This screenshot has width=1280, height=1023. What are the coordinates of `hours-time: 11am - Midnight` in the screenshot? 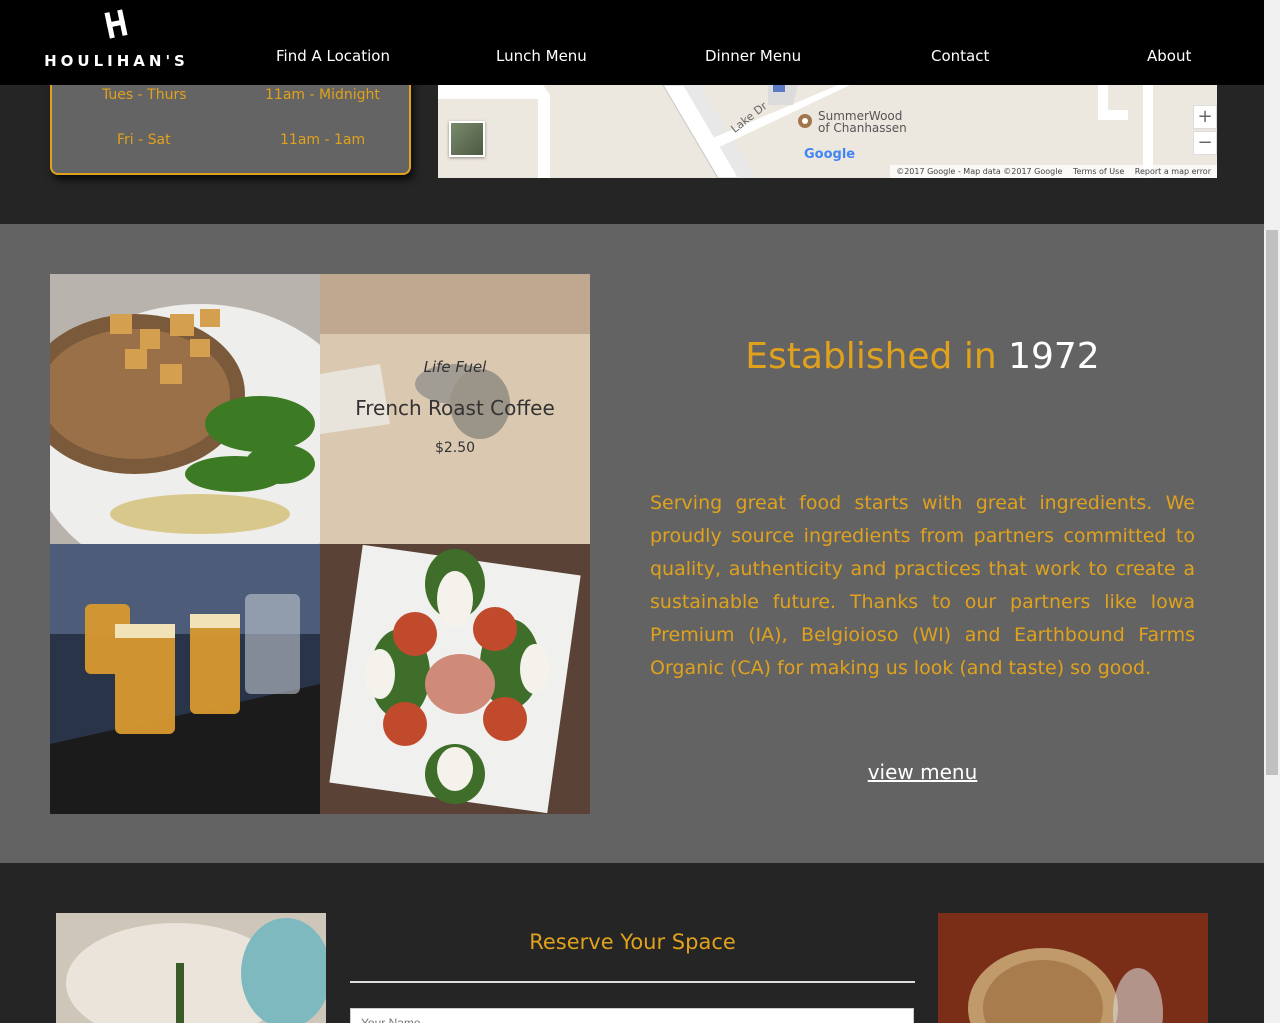 It's located at (322, 95).